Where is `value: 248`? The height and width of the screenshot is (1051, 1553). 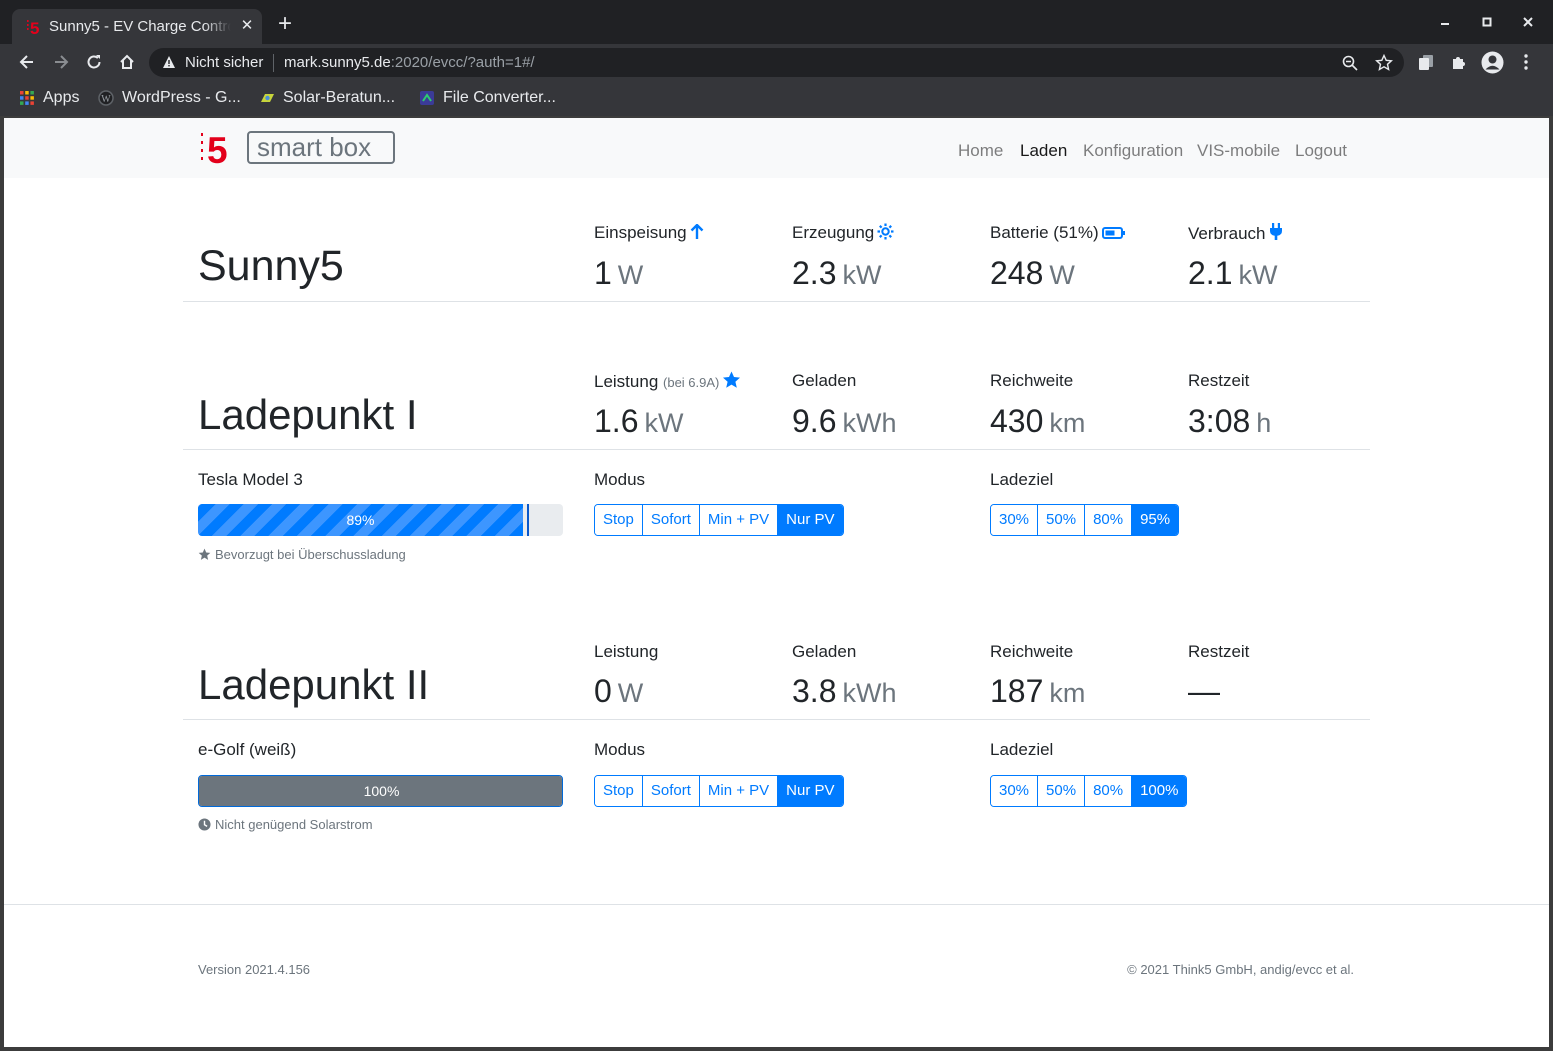 value: 248 is located at coordinates (1017, 273).